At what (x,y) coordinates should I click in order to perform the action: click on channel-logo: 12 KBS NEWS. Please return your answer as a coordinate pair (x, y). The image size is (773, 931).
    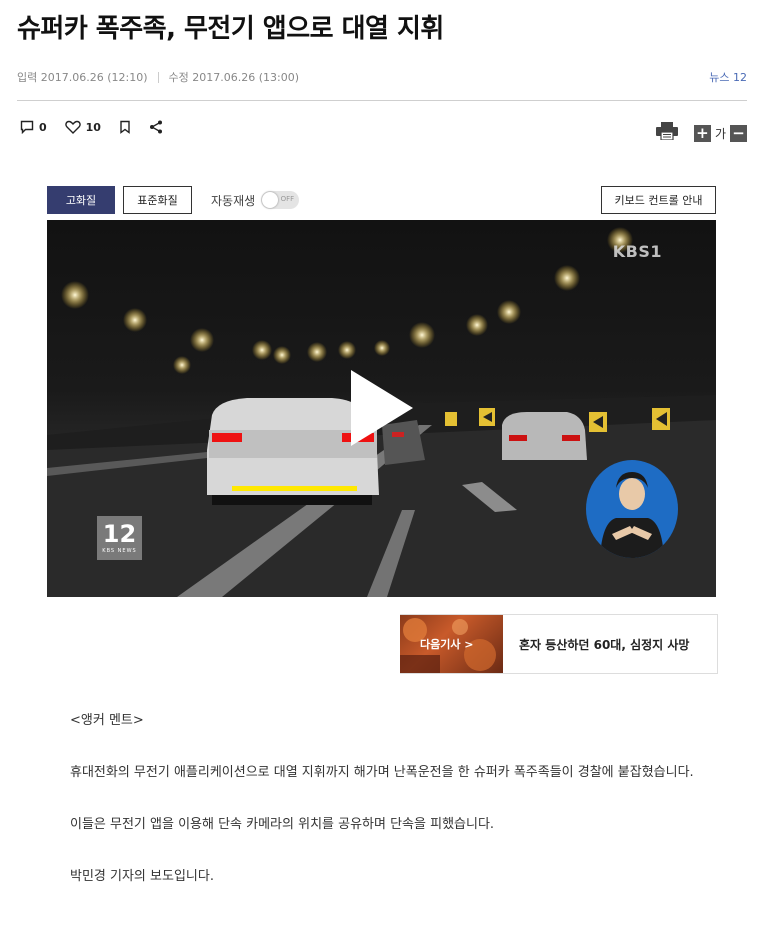
    Looking at the image, I should click on (119, 538).